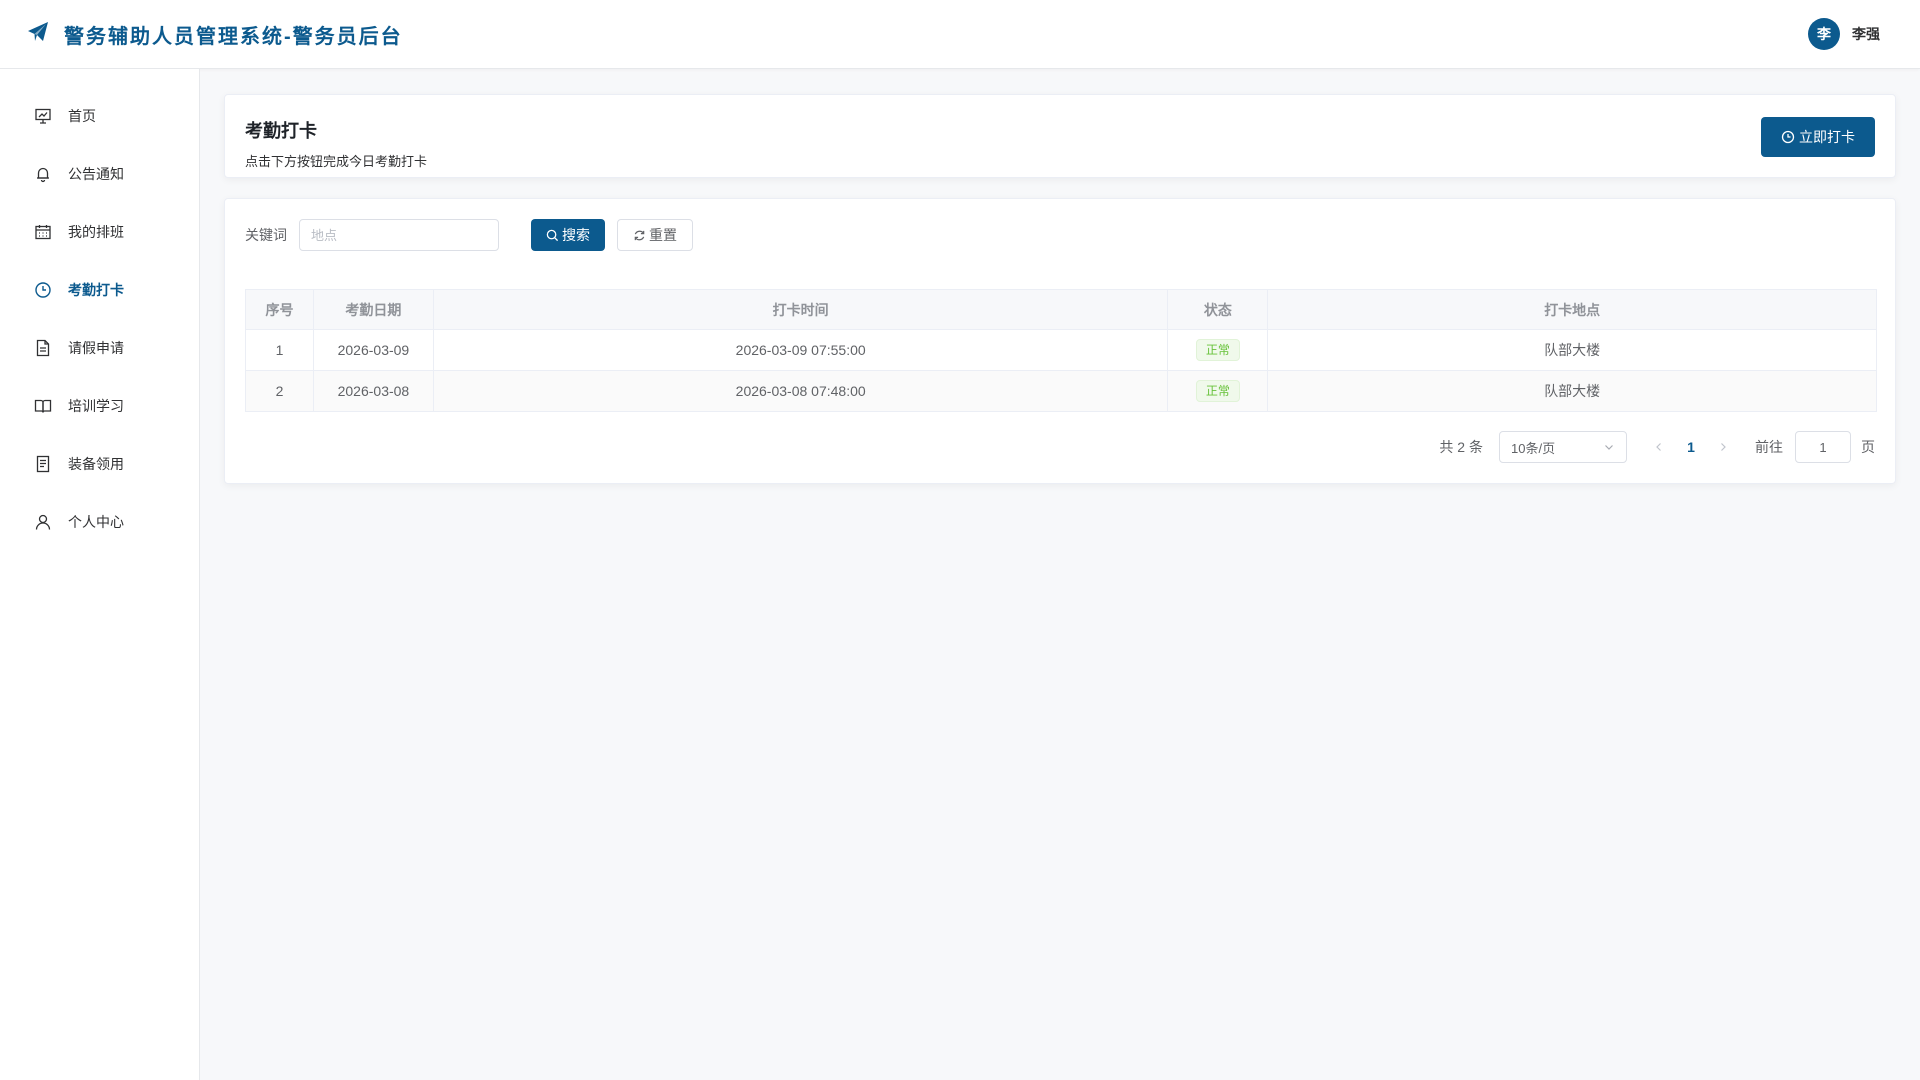  Describe the element at coordinates (281, 131) in the screenshot. I see `page-title: 考勤打卡` at that location.